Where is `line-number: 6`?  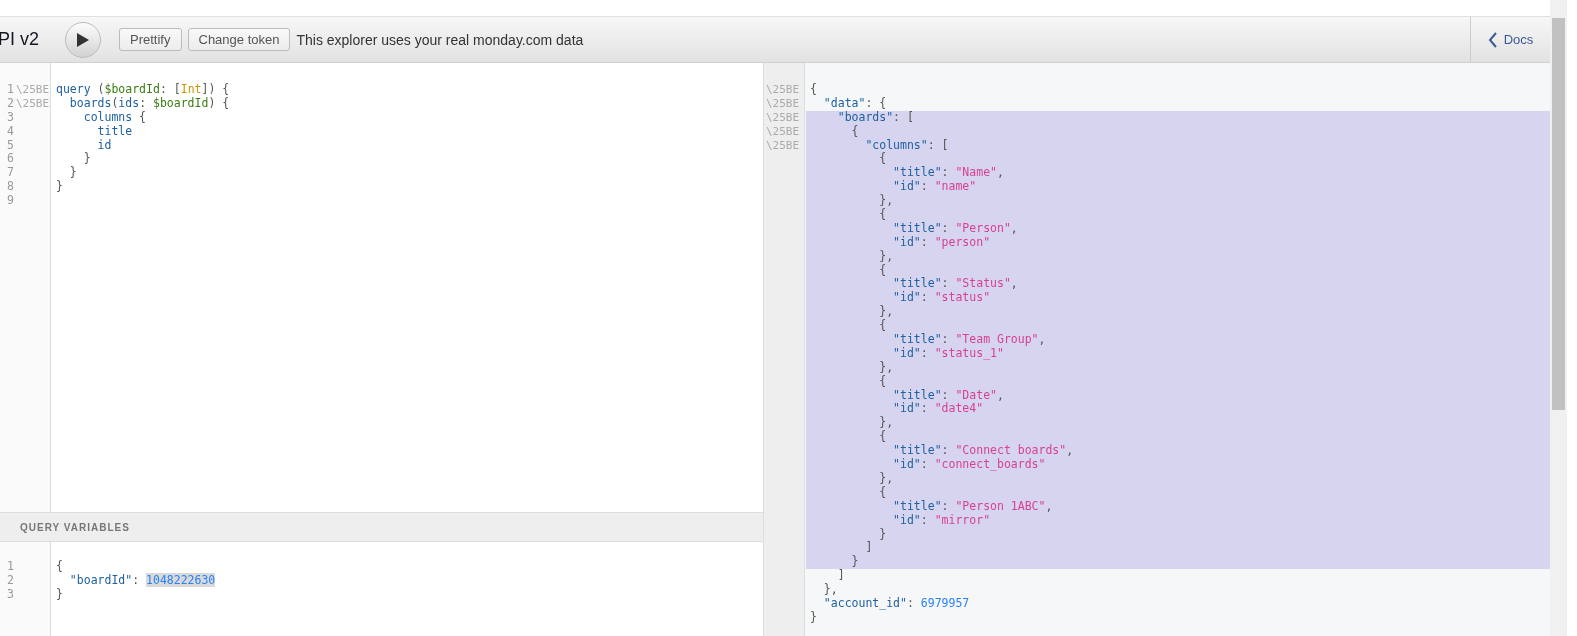 line-number: 6 is located at coordinates (10, 159).